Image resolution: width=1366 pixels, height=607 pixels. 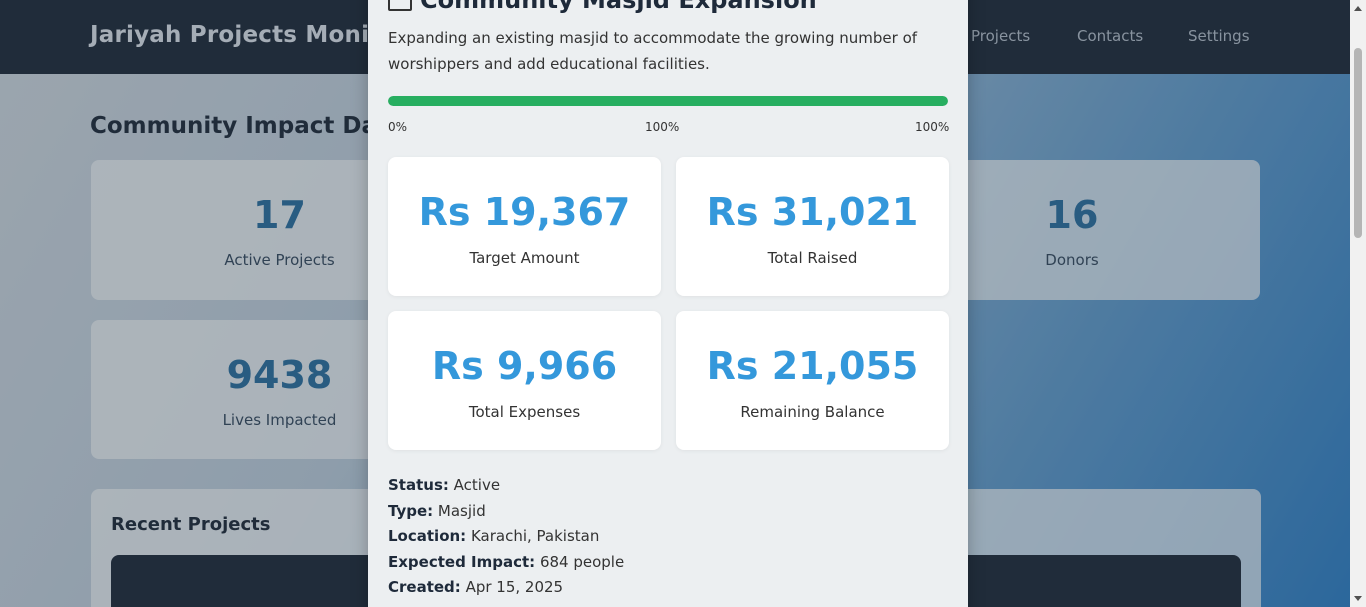 What do you see at coordinates (812, 258) in the screenshot?
I see `total-raised-label: Total Raised` at bounding box center [812, 258].